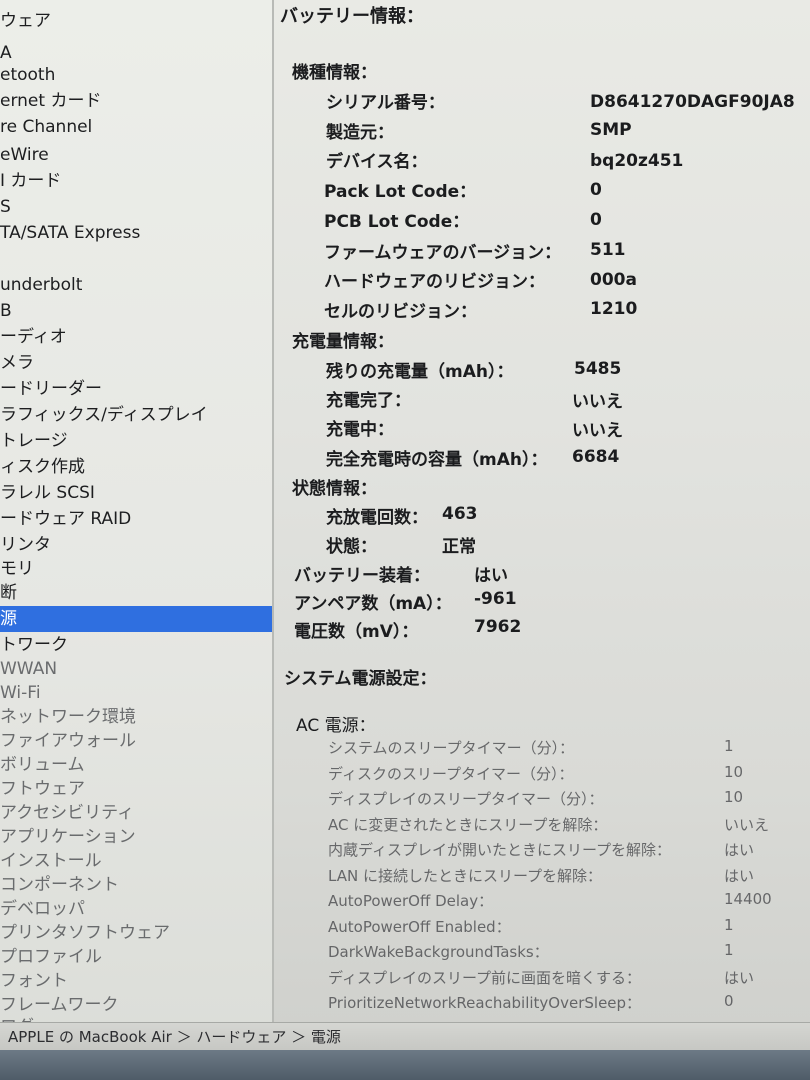  I want to click on pcb-lot-code-value: 0, so click(596, 220).